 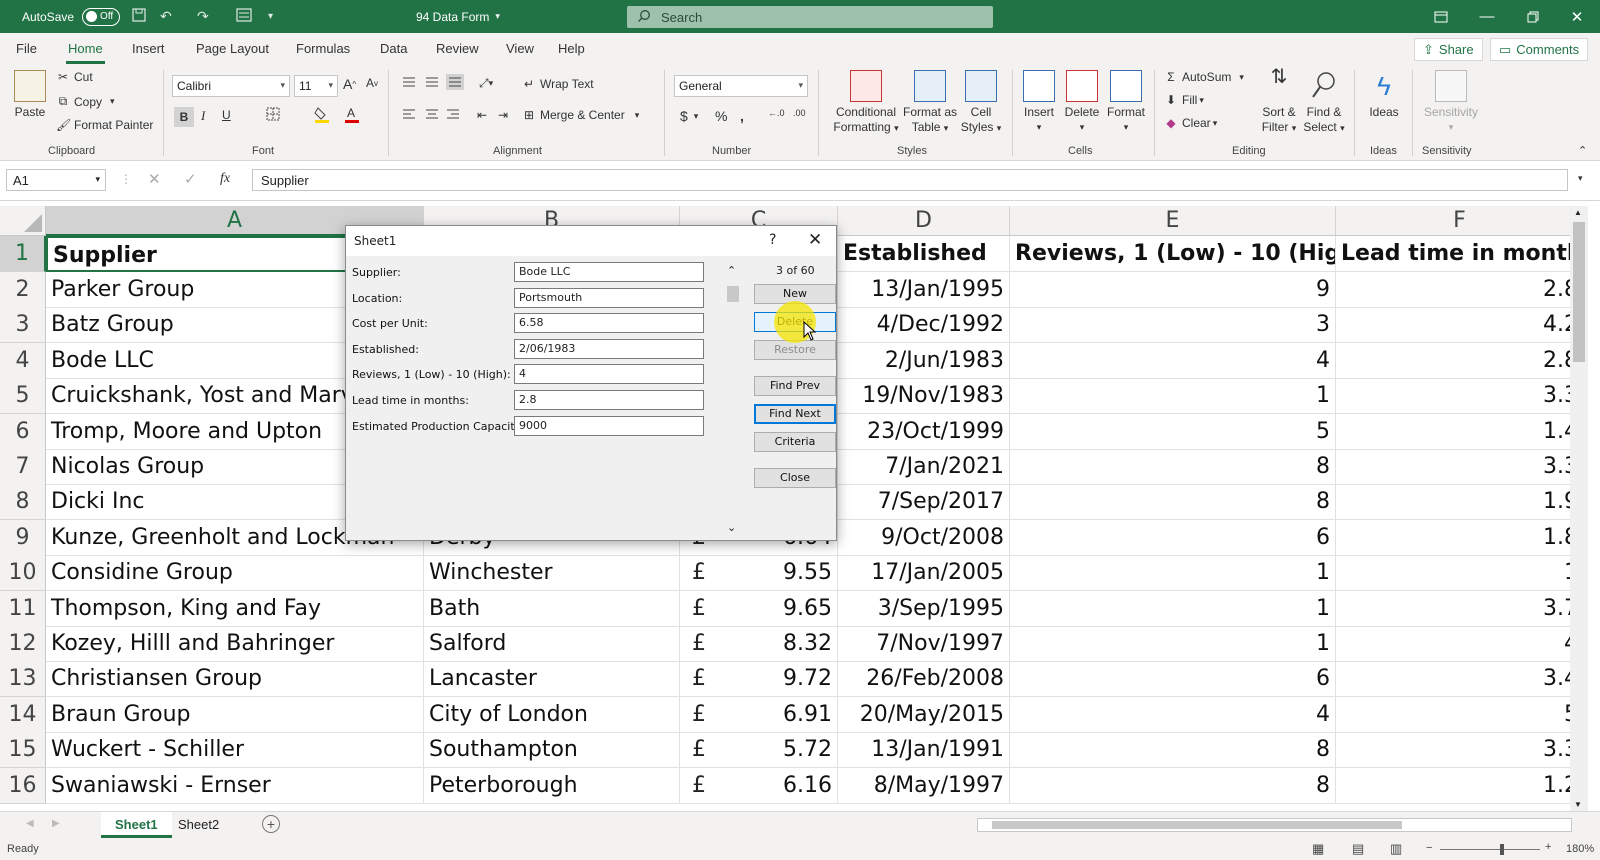 What do you see at coordinates (85, 101) in the screenshot?
I see `copy-button: ⧉ Copy ▾` at bounding box center [85, 101].